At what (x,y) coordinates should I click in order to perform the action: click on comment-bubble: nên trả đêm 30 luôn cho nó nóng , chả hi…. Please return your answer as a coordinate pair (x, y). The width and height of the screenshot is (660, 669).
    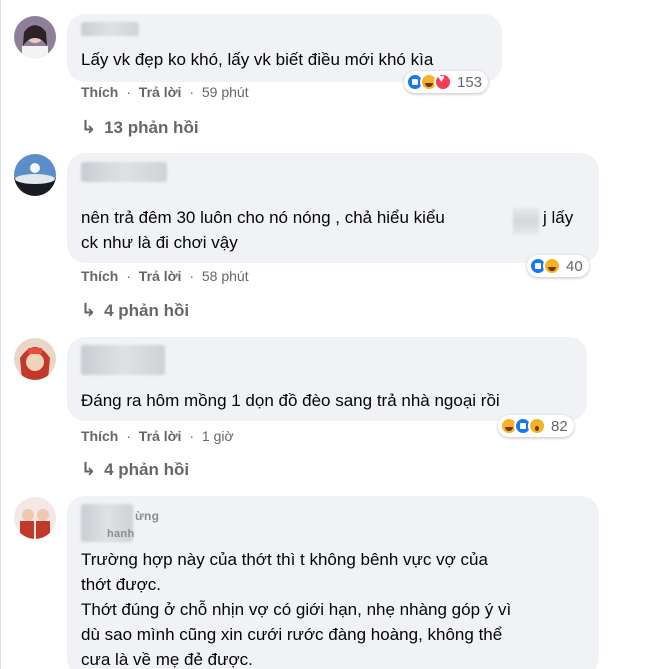
    Looking at the image, I should click on (333, 208).